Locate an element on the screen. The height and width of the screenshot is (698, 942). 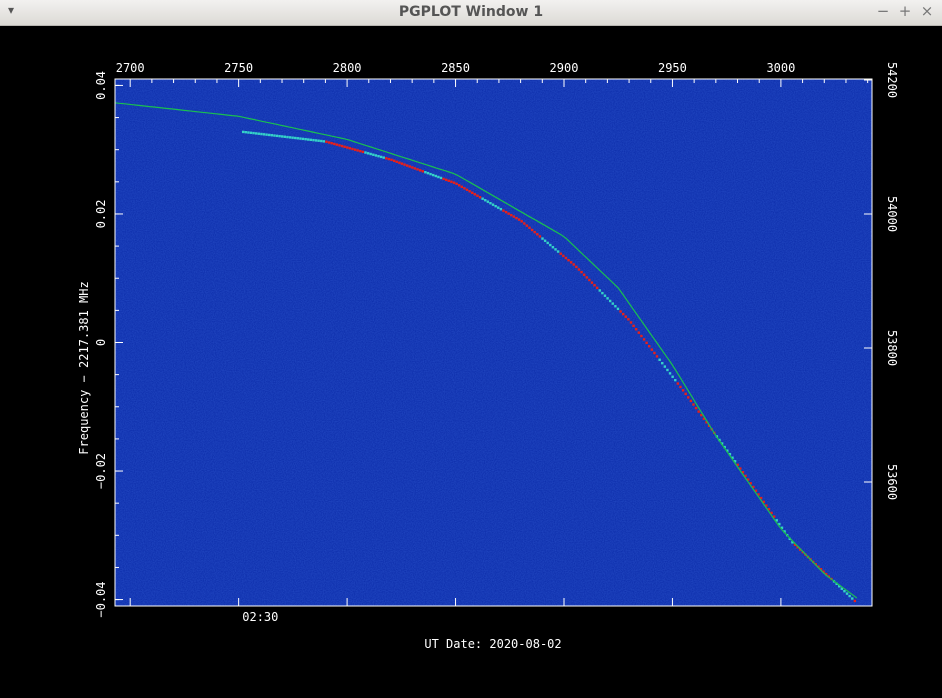
top-tick-label: 2800 is located at coordinates (347, 68).